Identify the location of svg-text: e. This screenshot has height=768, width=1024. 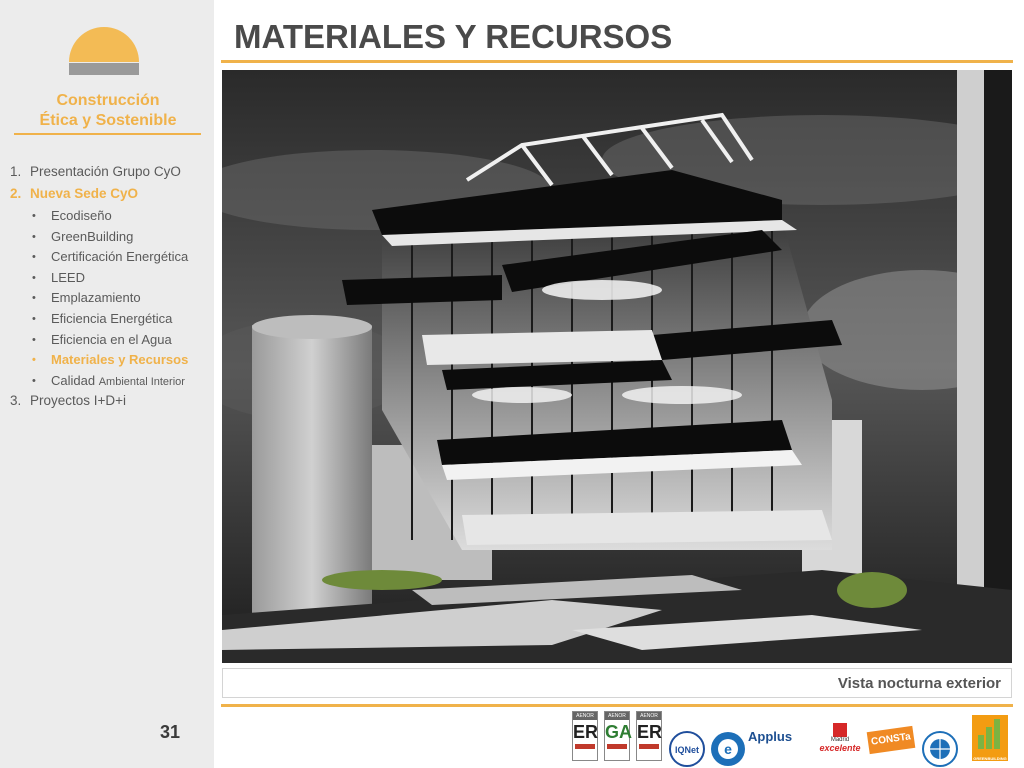
(728, 749).